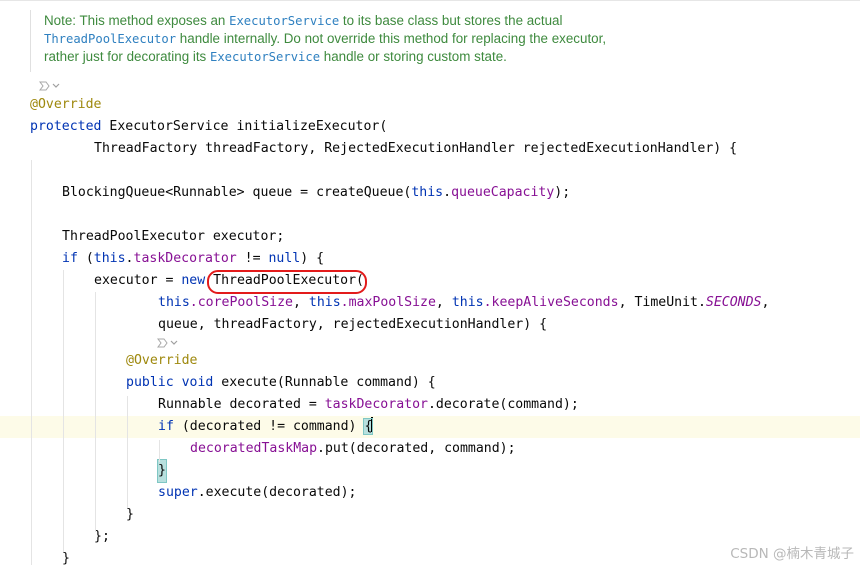 This screenshot has width=860, height=570. What do you see at coordinates (430, 343) in the screenshot?
I see `code-line` at bounding box center [430, 343].